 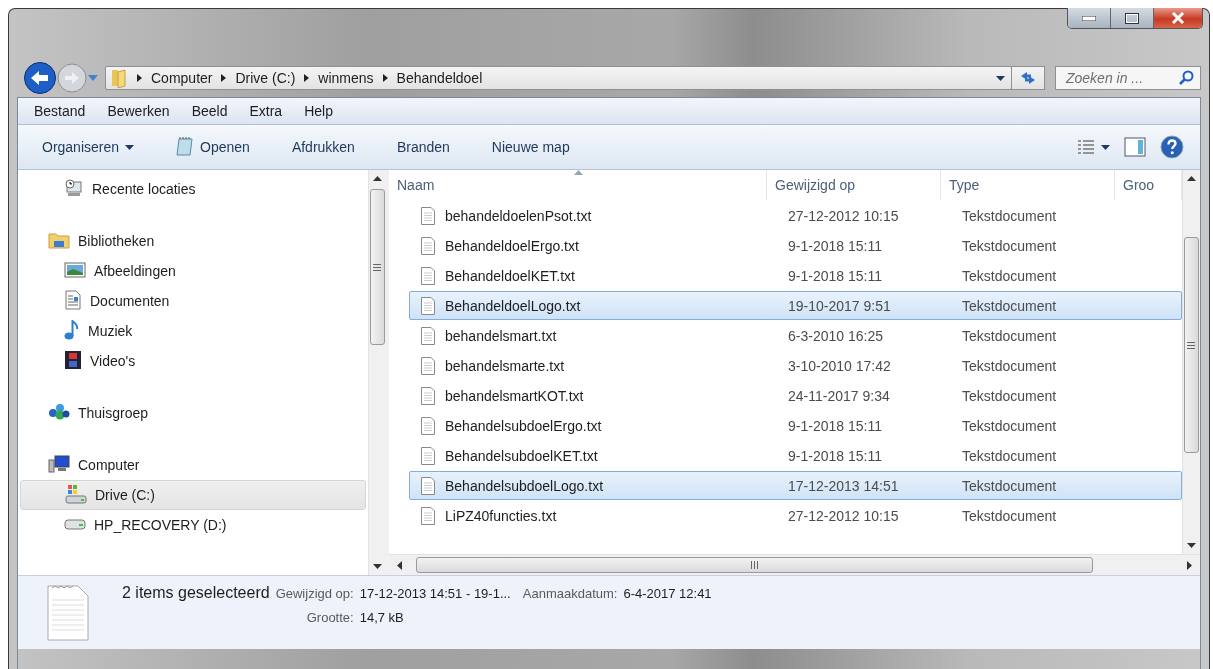 I want to click on menu-item: Bestand, so click(x=60, y=111).